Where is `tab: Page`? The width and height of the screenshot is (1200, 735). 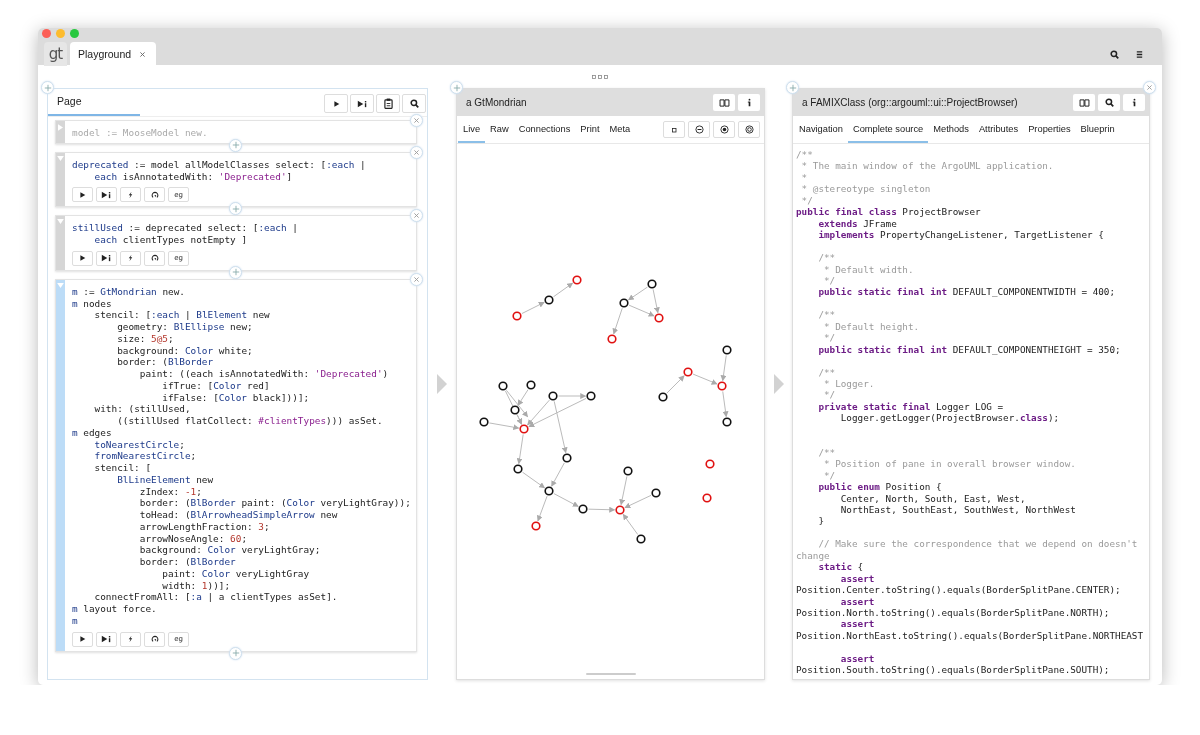 tab: Page is located at coordinates (94, 105).